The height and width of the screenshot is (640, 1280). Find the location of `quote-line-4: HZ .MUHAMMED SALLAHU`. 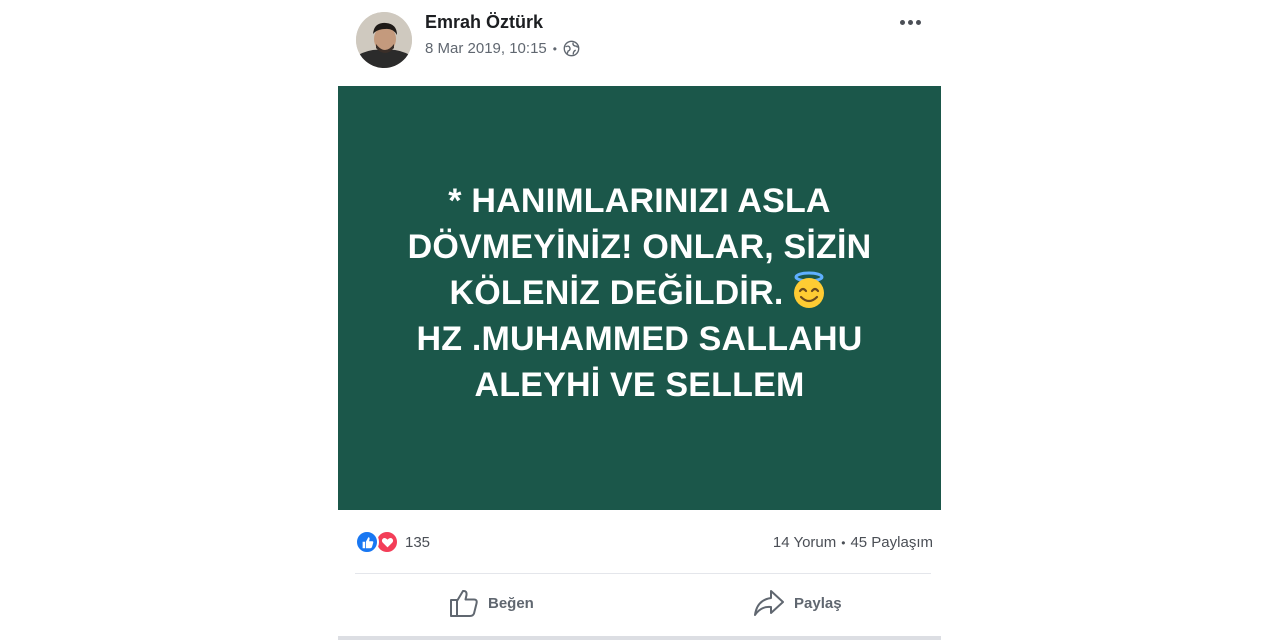

quote-line-4: HZ .MUHAMMED SALLAHU is located at coordinates (639, 339).